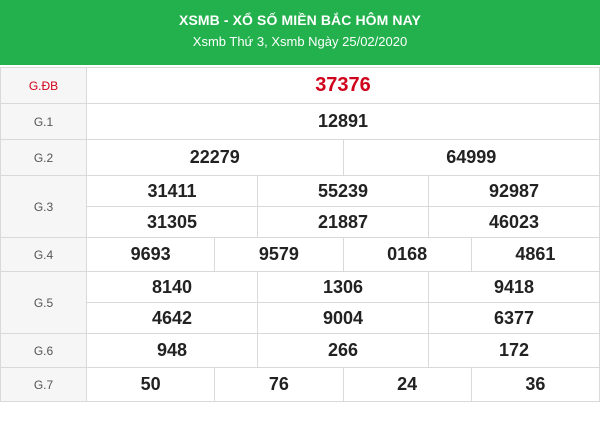  What do you see at coordinates (150, 254) in the screenshot?
I see `prize-number: 9693` at bounding box center [150, 254].